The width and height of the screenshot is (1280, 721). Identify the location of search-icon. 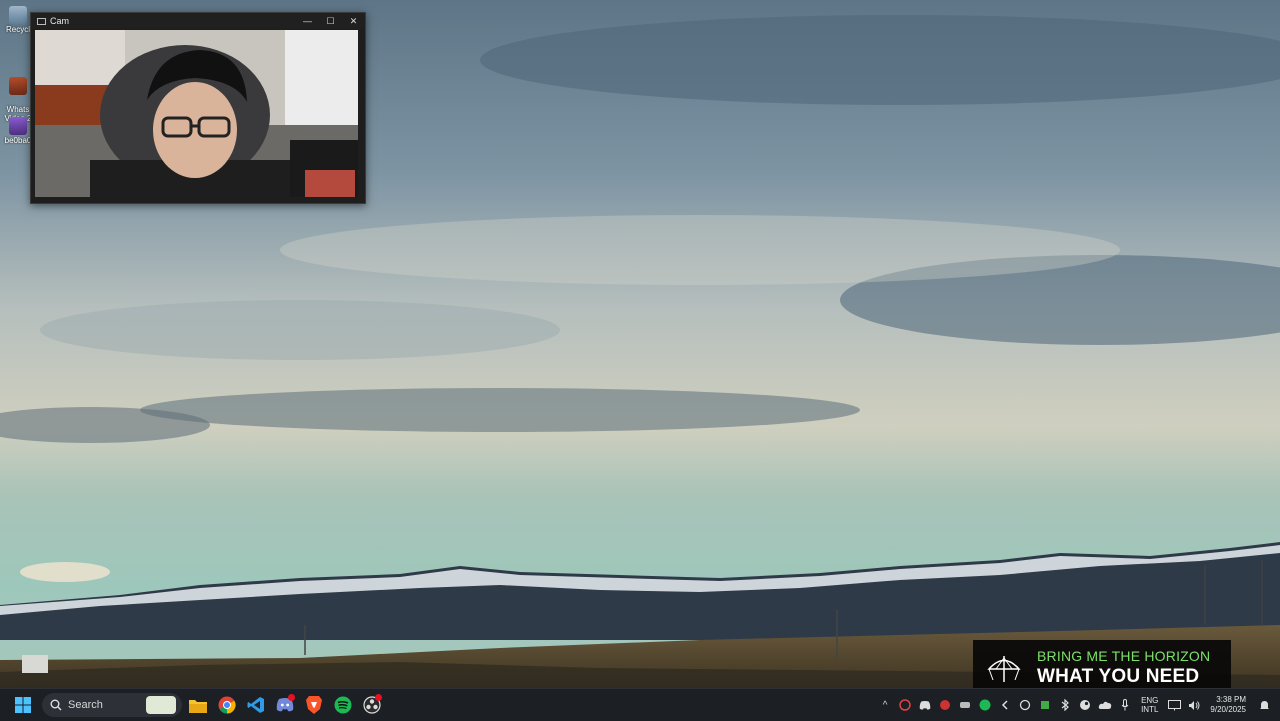
(56, 705).